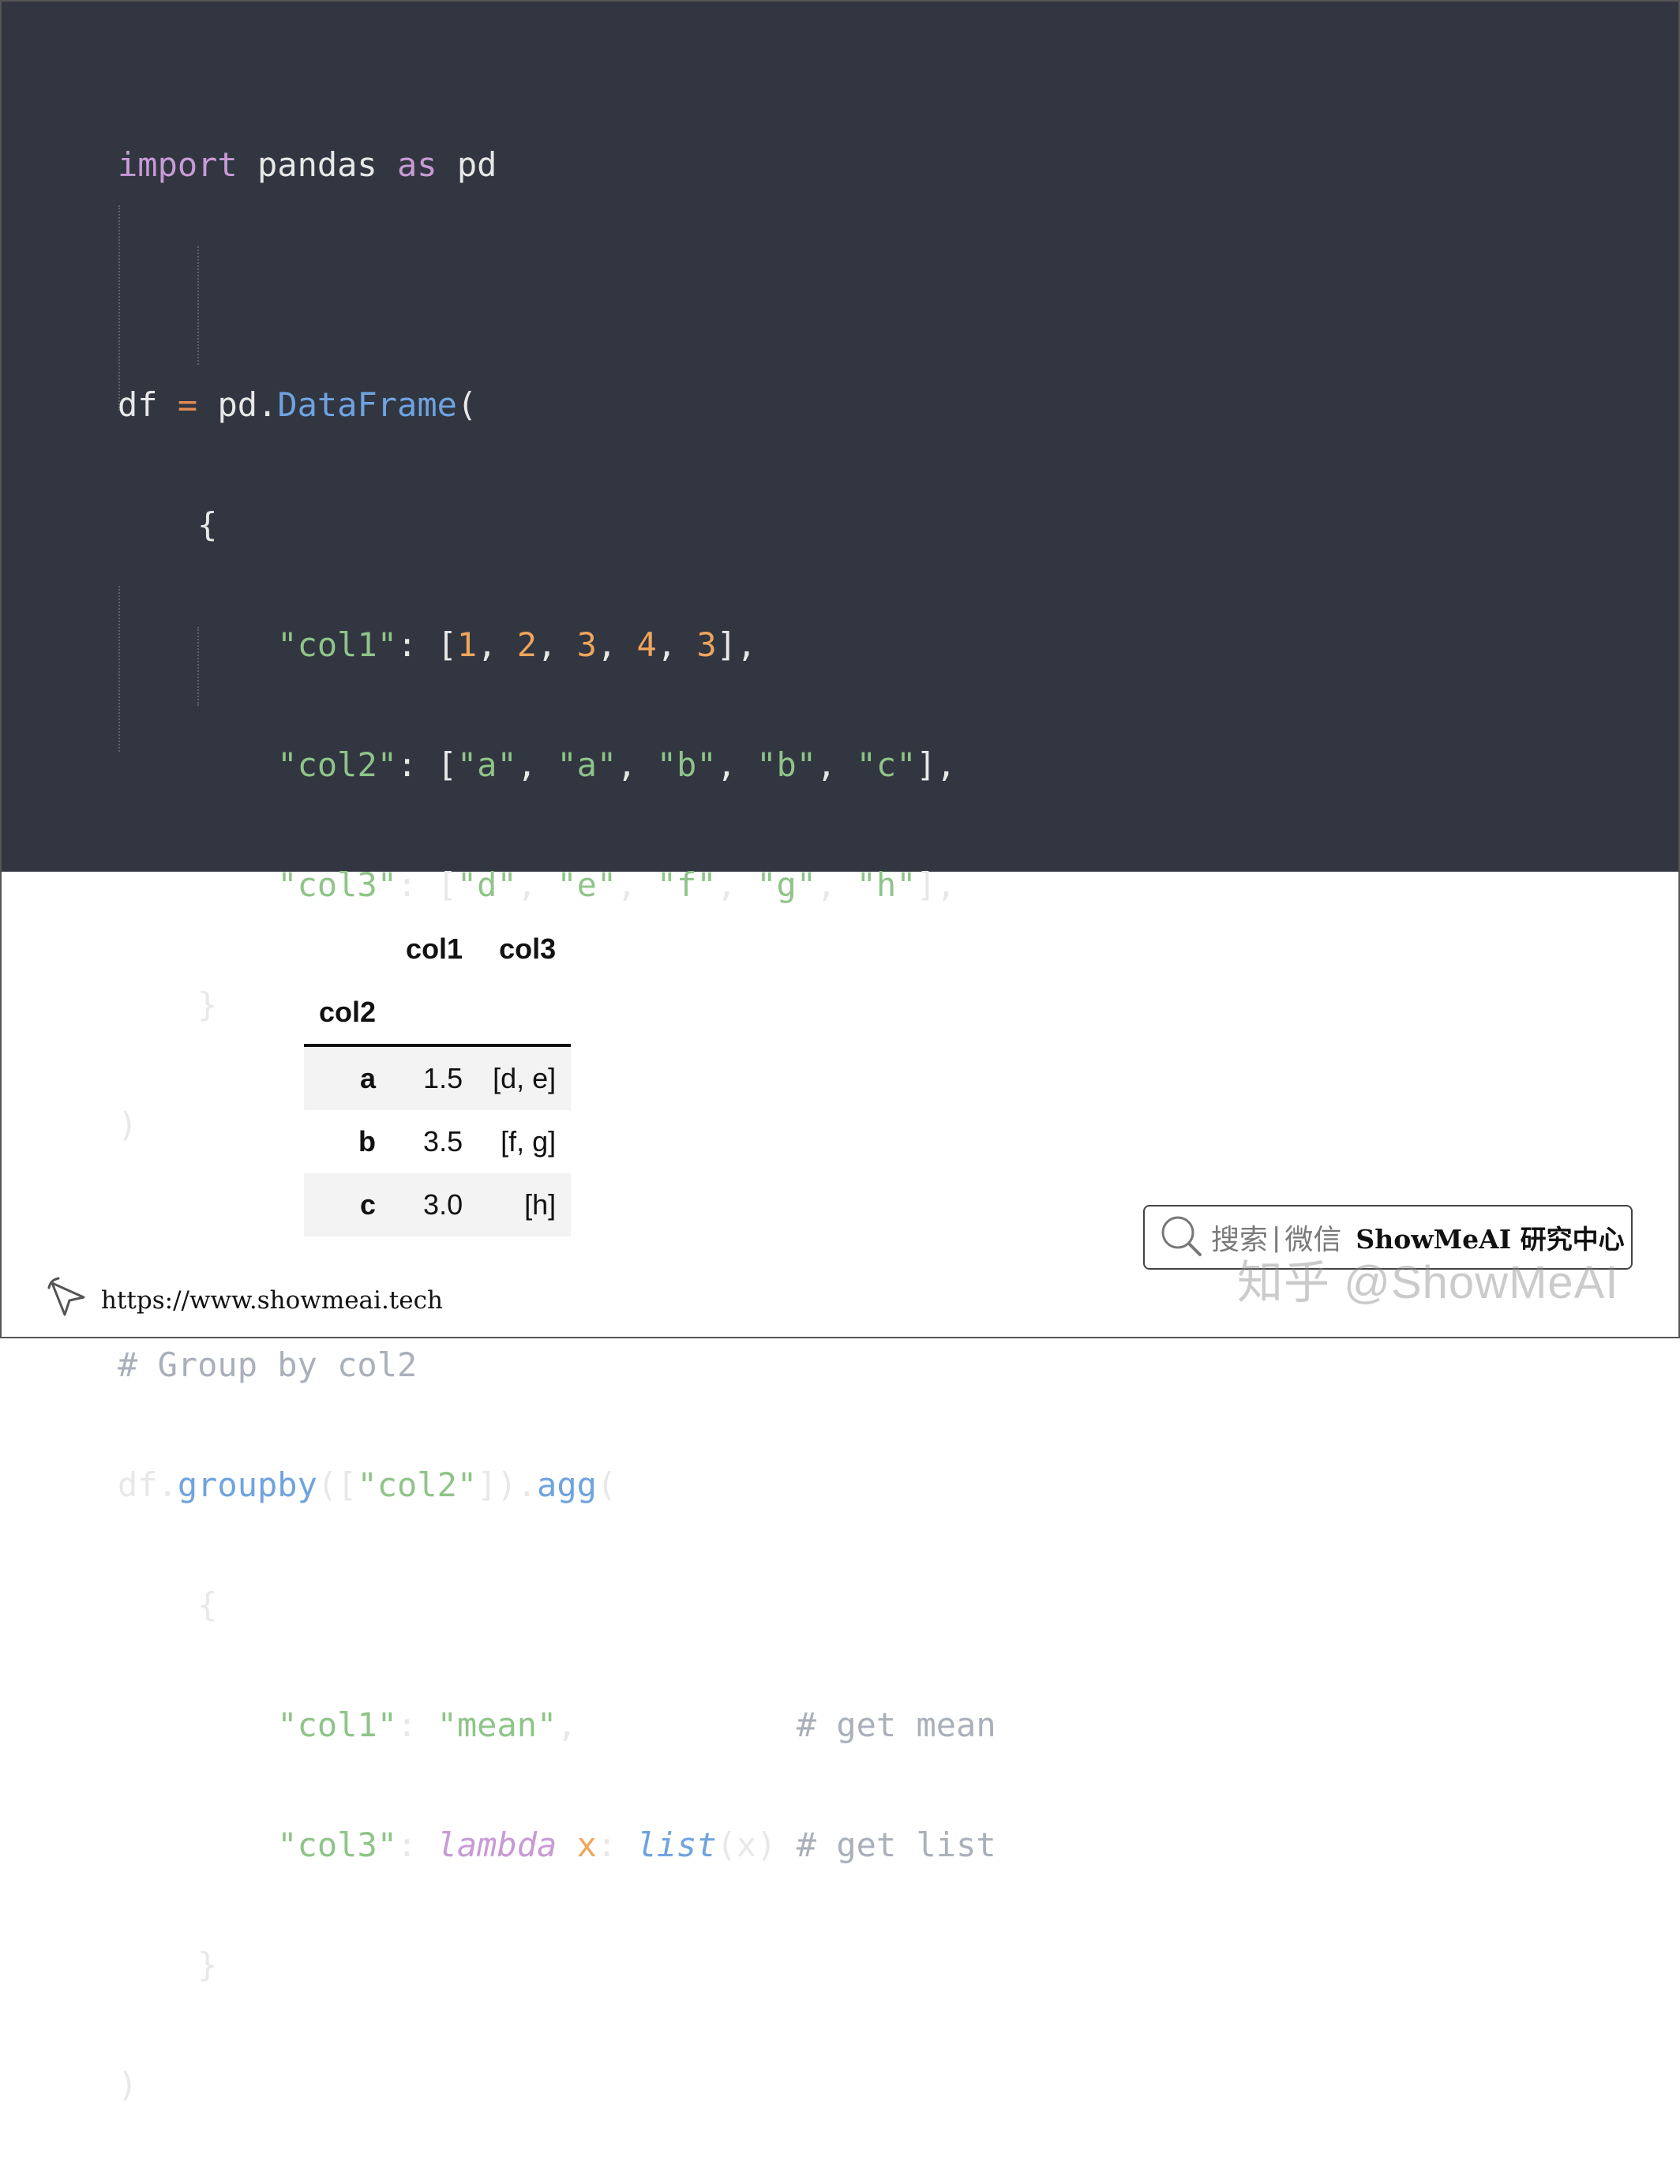 The height and width of the screenshot is (2184, 1680). Describe the element at coordinates (317, 164) in the screenshot. I see `module-name: pandas` at that location.